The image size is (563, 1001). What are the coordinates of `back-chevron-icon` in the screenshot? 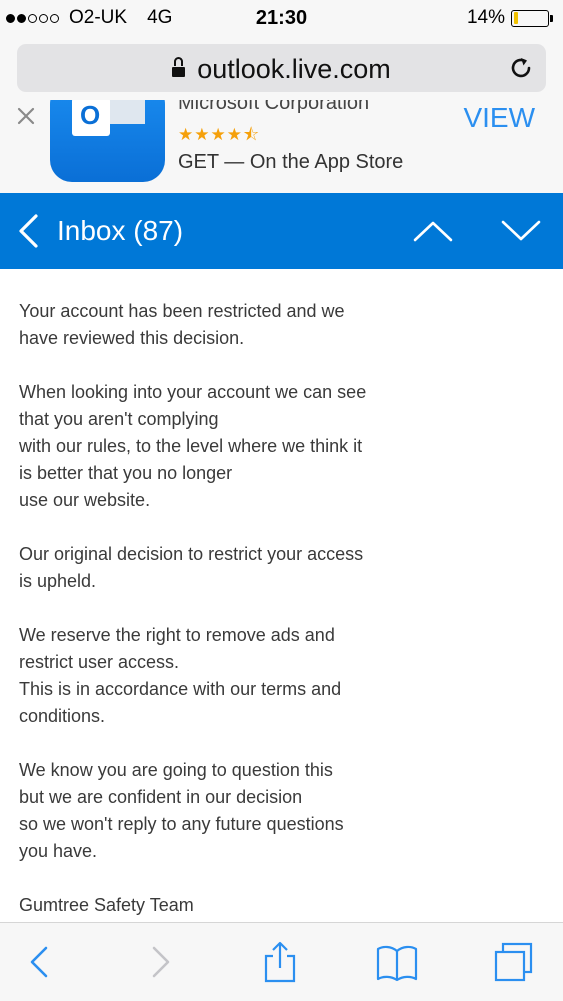 It's located at (28, 231).